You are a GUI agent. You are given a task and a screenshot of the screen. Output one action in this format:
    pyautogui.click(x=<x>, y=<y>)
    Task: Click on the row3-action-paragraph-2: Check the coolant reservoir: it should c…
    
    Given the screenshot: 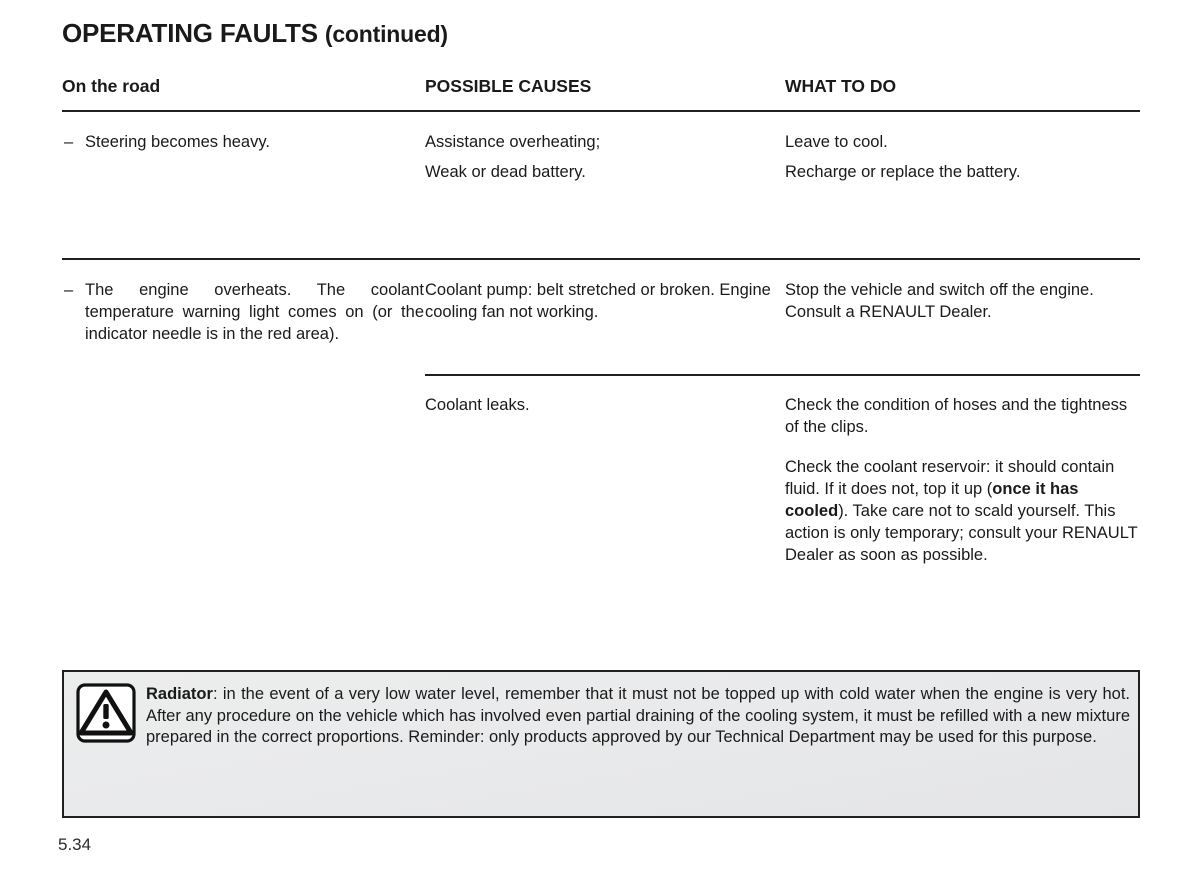 What is the action you would take?
    pyautogui.click(x=962, y=511)
    